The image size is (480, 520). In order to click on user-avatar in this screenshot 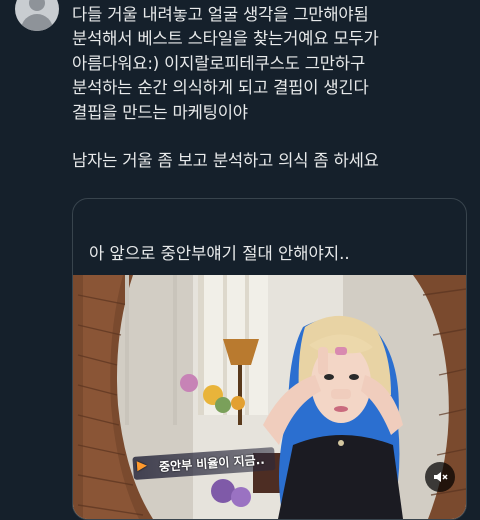, I will do `click(37, 15)`.